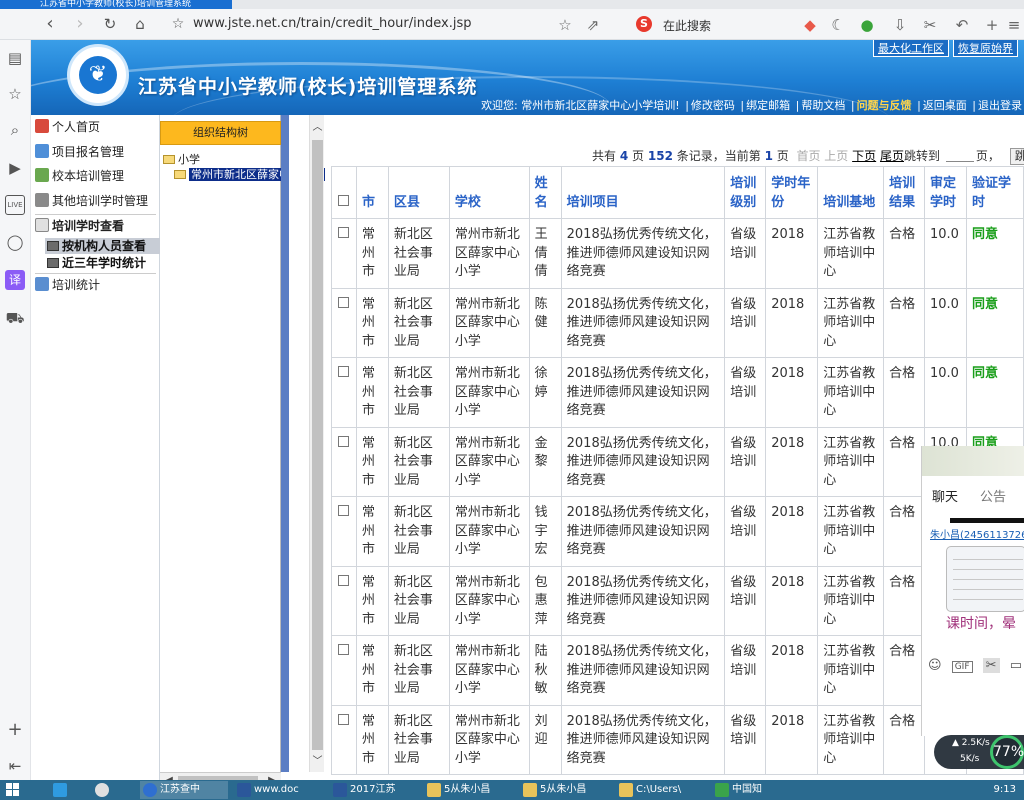 This screenshot has width=1024, height=800. I want to click on column-header: 审定学时, so click(945, 192).